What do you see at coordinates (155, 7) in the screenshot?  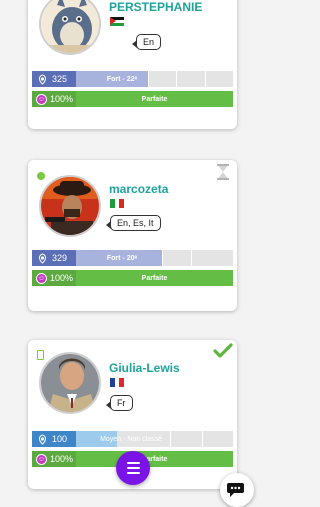 I see `username: PERSTEPHANIE` at bounding box center [155, 7].